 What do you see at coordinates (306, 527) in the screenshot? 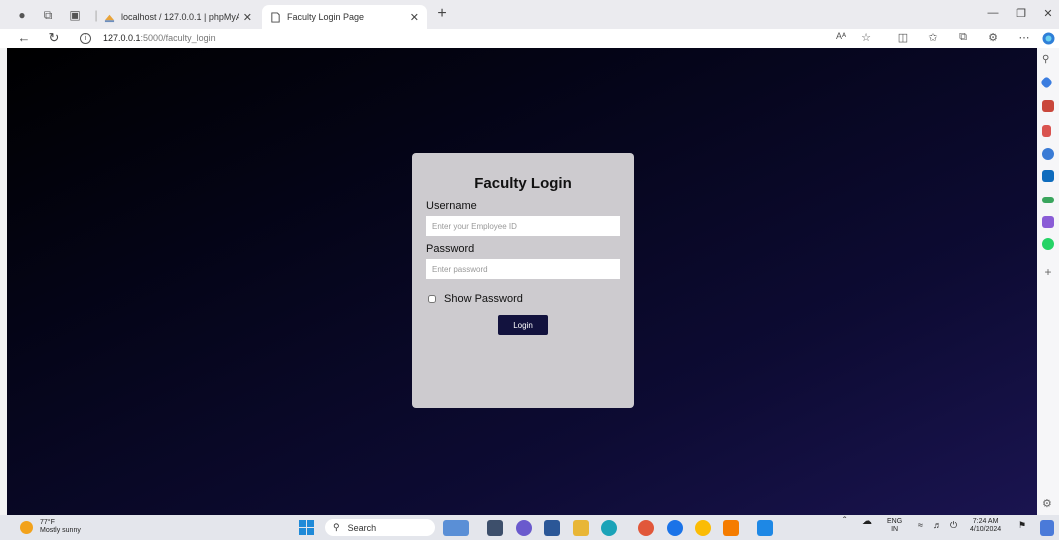
I see `windows-start-icon` at bounding box center [306, 527].